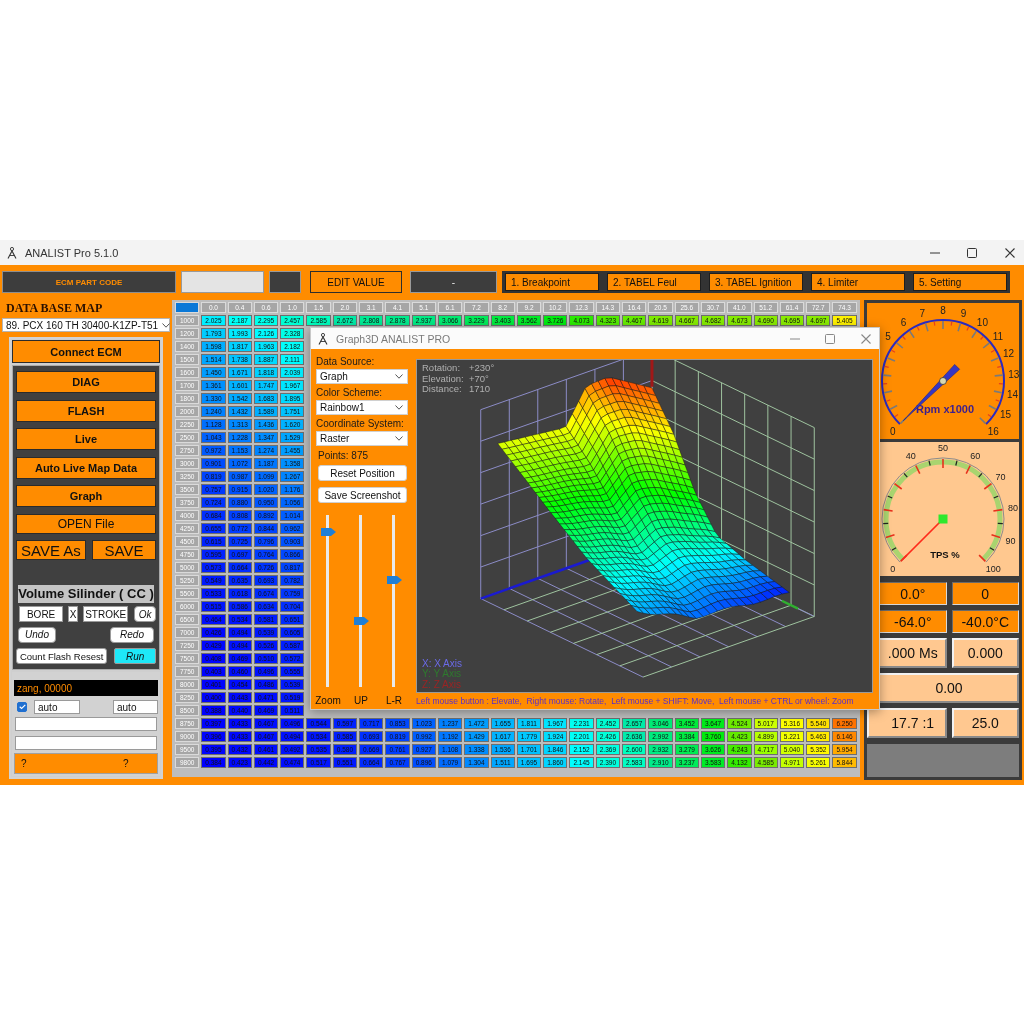  What do you see at coordinates (106, 614) in the screenshot?
I see `stroke-field: STROKE` at bounding box center [106, 614].